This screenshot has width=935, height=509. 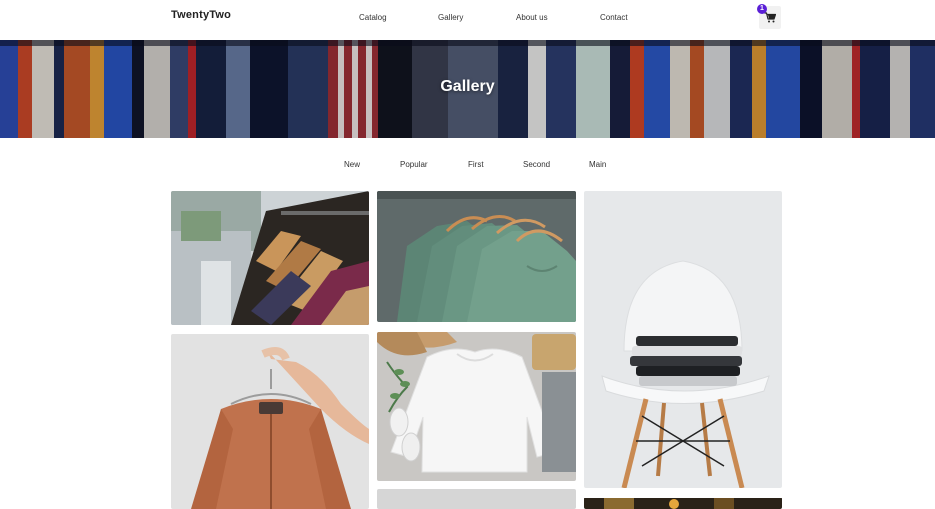 What do you see at coordinates (450, 17) in the screenshot?
I see `nav-gallery-link: Gallery` at bounding box center [450, 17].